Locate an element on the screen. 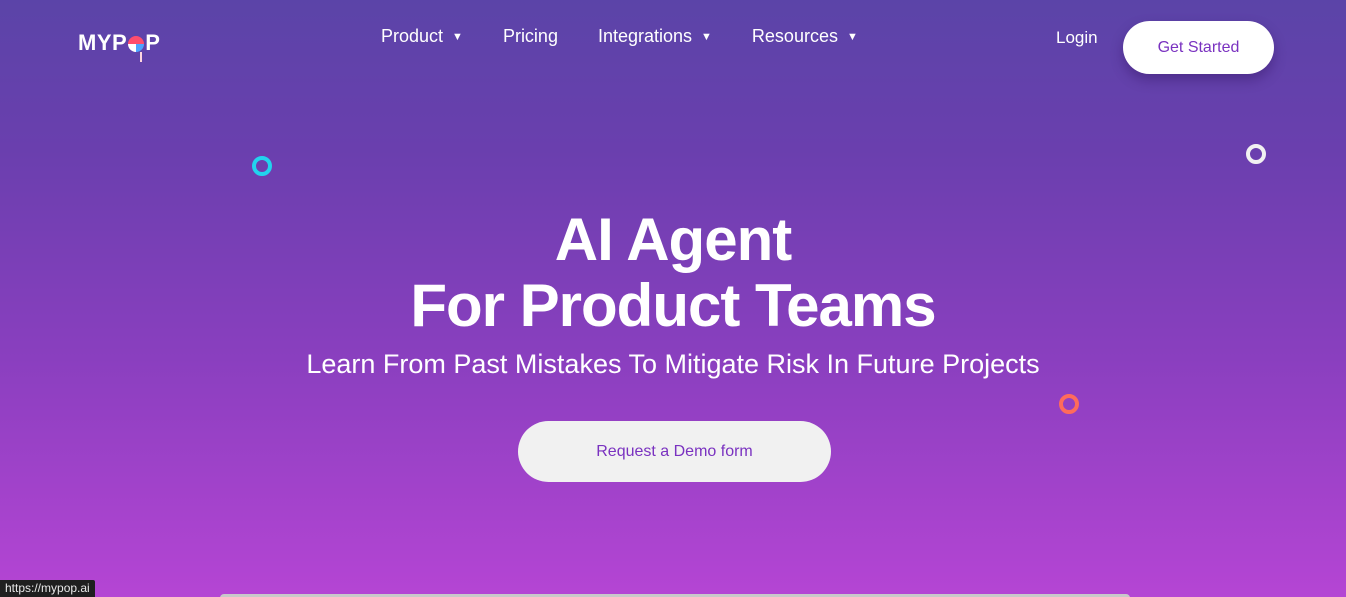 The width and height of the screenshot is (1346, 597). lollipop-stick is located at coordinates (141, 57).